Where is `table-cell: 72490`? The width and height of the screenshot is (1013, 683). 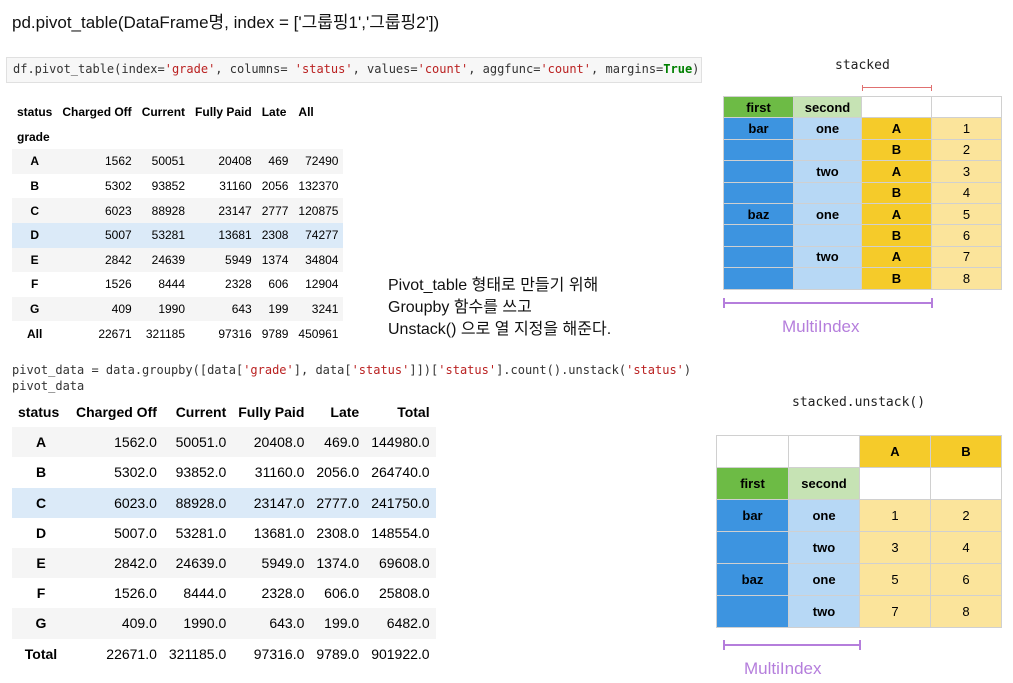 table-cell: 72490 is located at coordinates (322, 161).